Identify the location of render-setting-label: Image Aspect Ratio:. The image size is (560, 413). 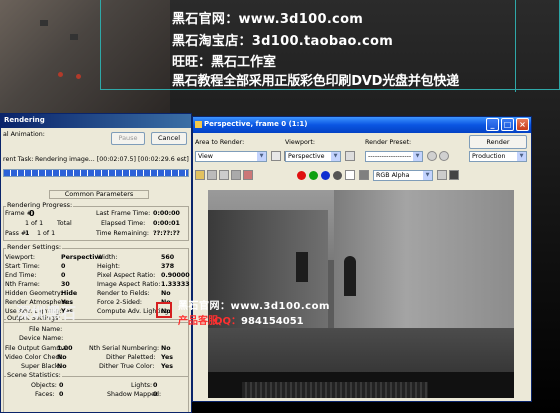
(129, 284).